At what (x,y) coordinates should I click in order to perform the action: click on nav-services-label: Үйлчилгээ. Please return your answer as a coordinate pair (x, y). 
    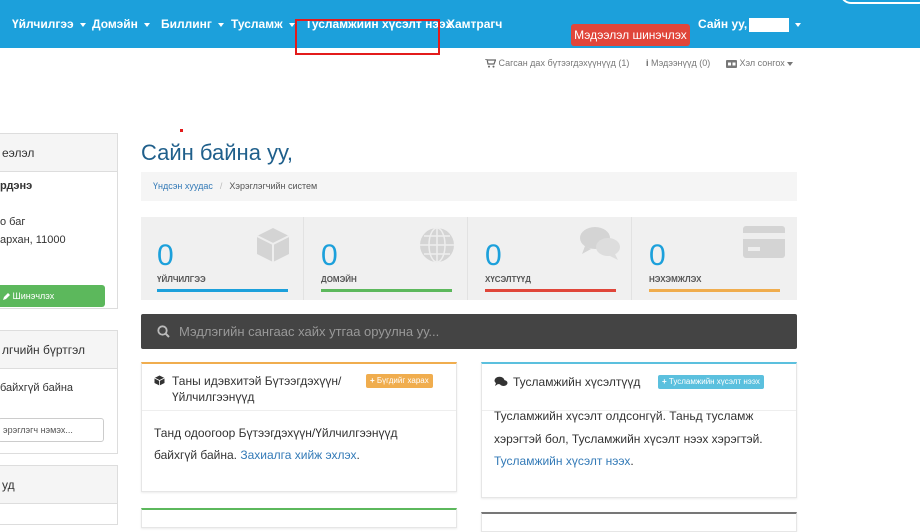
    Looking at the image, I should click on (43, 24).